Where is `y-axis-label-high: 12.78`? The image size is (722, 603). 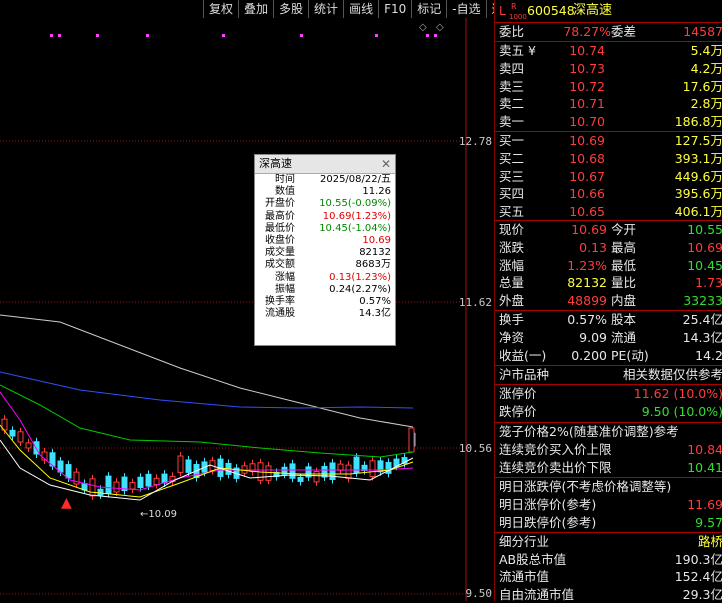
y-axis-label-high: 12.78 is located at coordinates (475, 141).